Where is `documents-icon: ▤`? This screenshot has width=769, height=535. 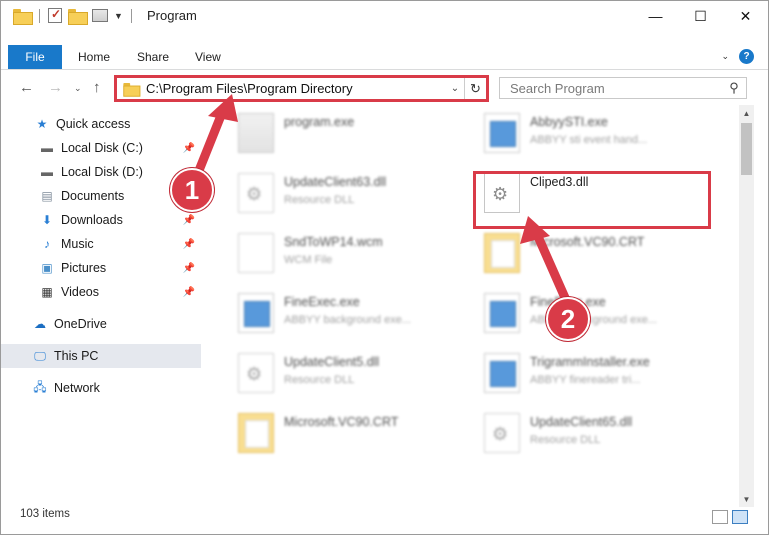 documents-icon: ▤ is located at coordinates (47, 196).